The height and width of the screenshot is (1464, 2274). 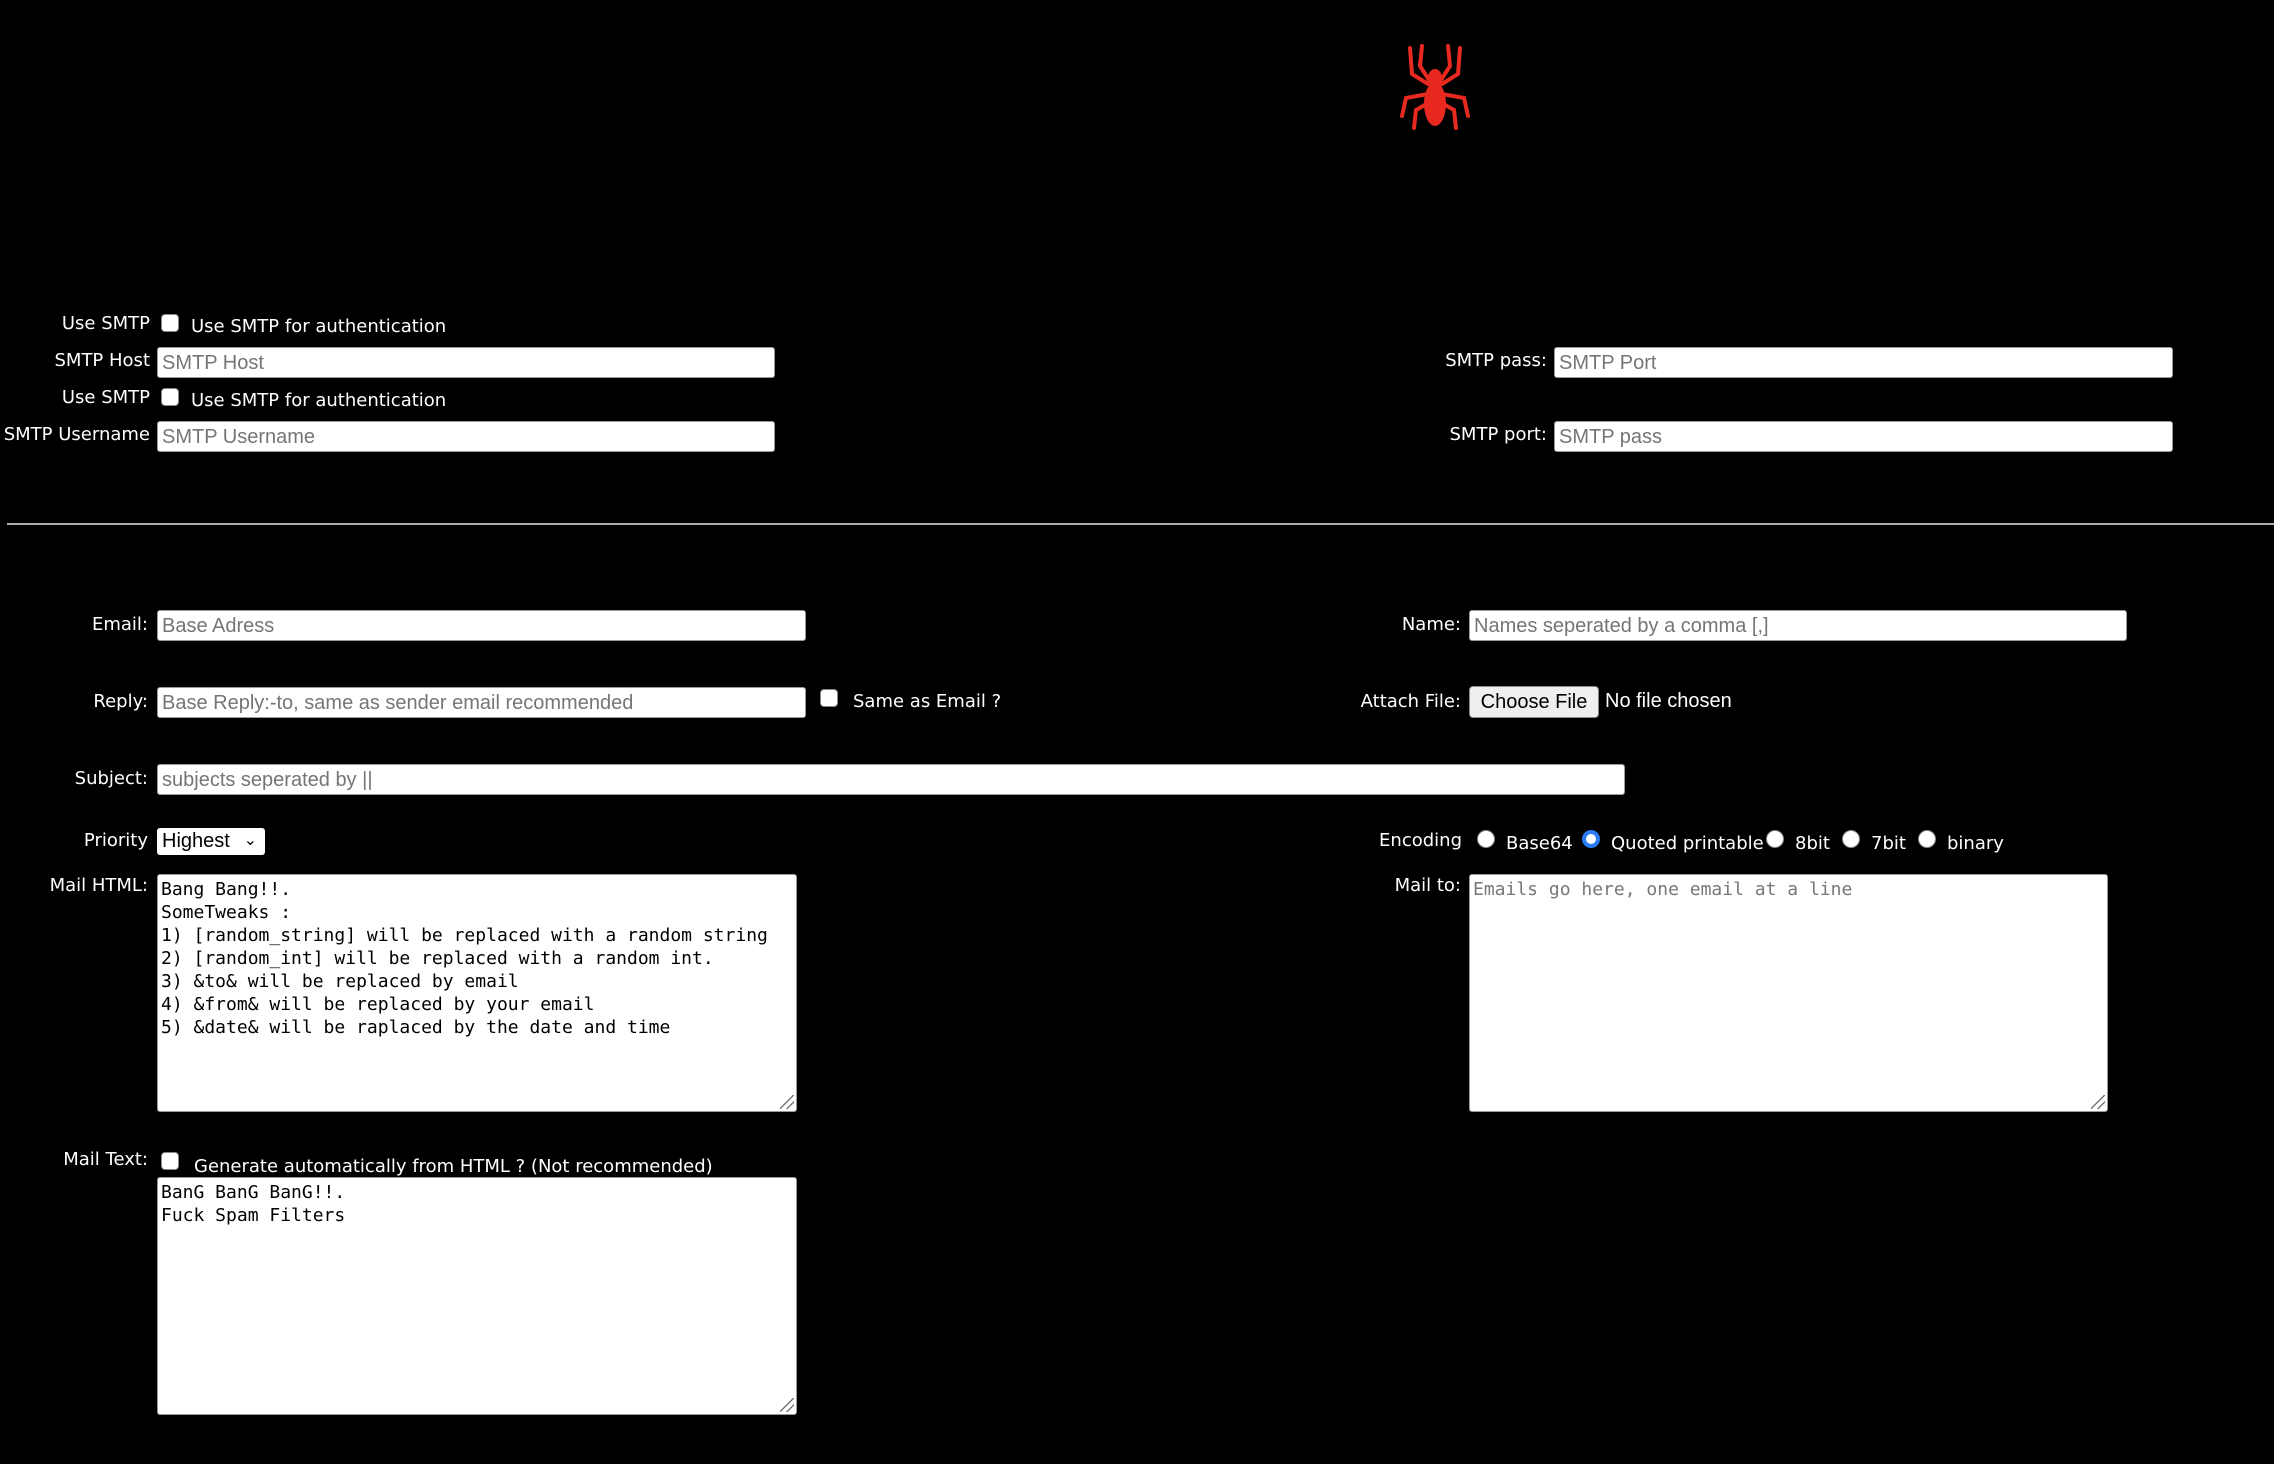 I want to click on smtp-port-input: SMTP pass, so click(x=1863, y=436).